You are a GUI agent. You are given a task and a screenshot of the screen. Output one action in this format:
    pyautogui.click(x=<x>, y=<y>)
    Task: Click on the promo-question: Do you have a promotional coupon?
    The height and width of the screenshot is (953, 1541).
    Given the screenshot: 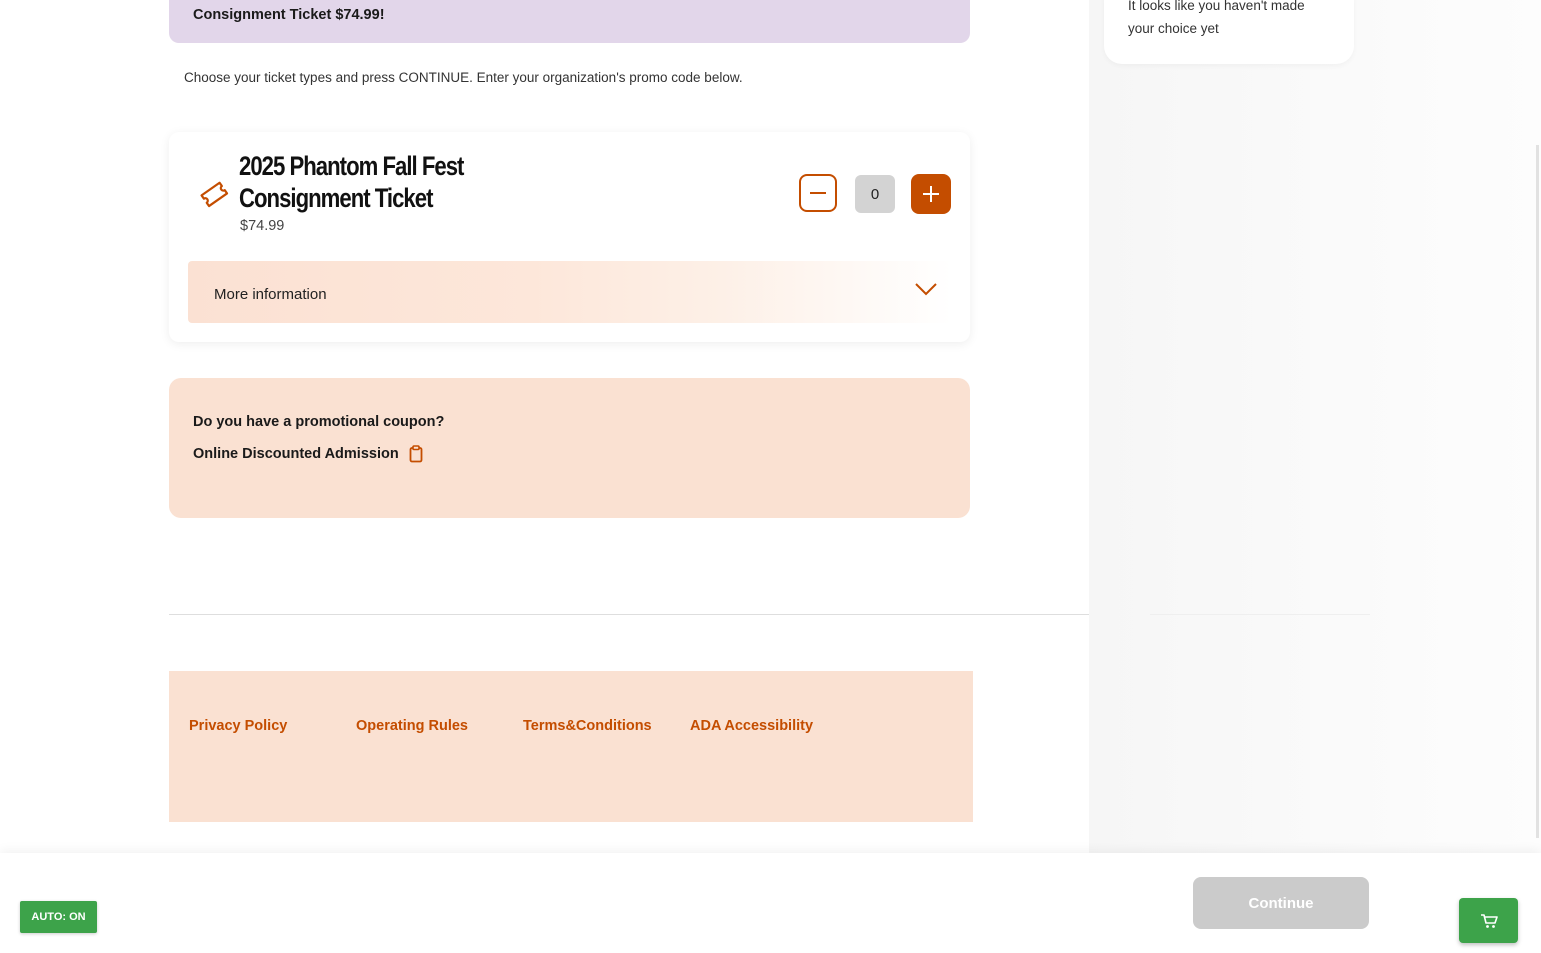 What is the action you would take?
    pyautogui.click(x=319, y=422)
    